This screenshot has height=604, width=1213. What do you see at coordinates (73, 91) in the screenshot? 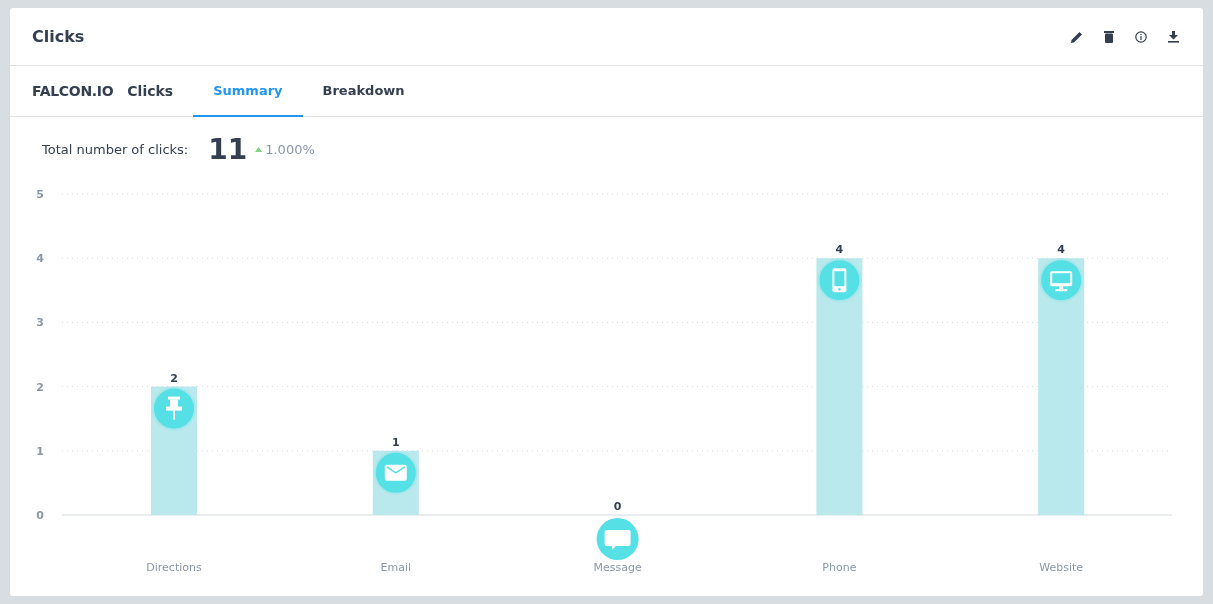
I see `brand-name: FALCON.IO` at bounding box center [73, 91].